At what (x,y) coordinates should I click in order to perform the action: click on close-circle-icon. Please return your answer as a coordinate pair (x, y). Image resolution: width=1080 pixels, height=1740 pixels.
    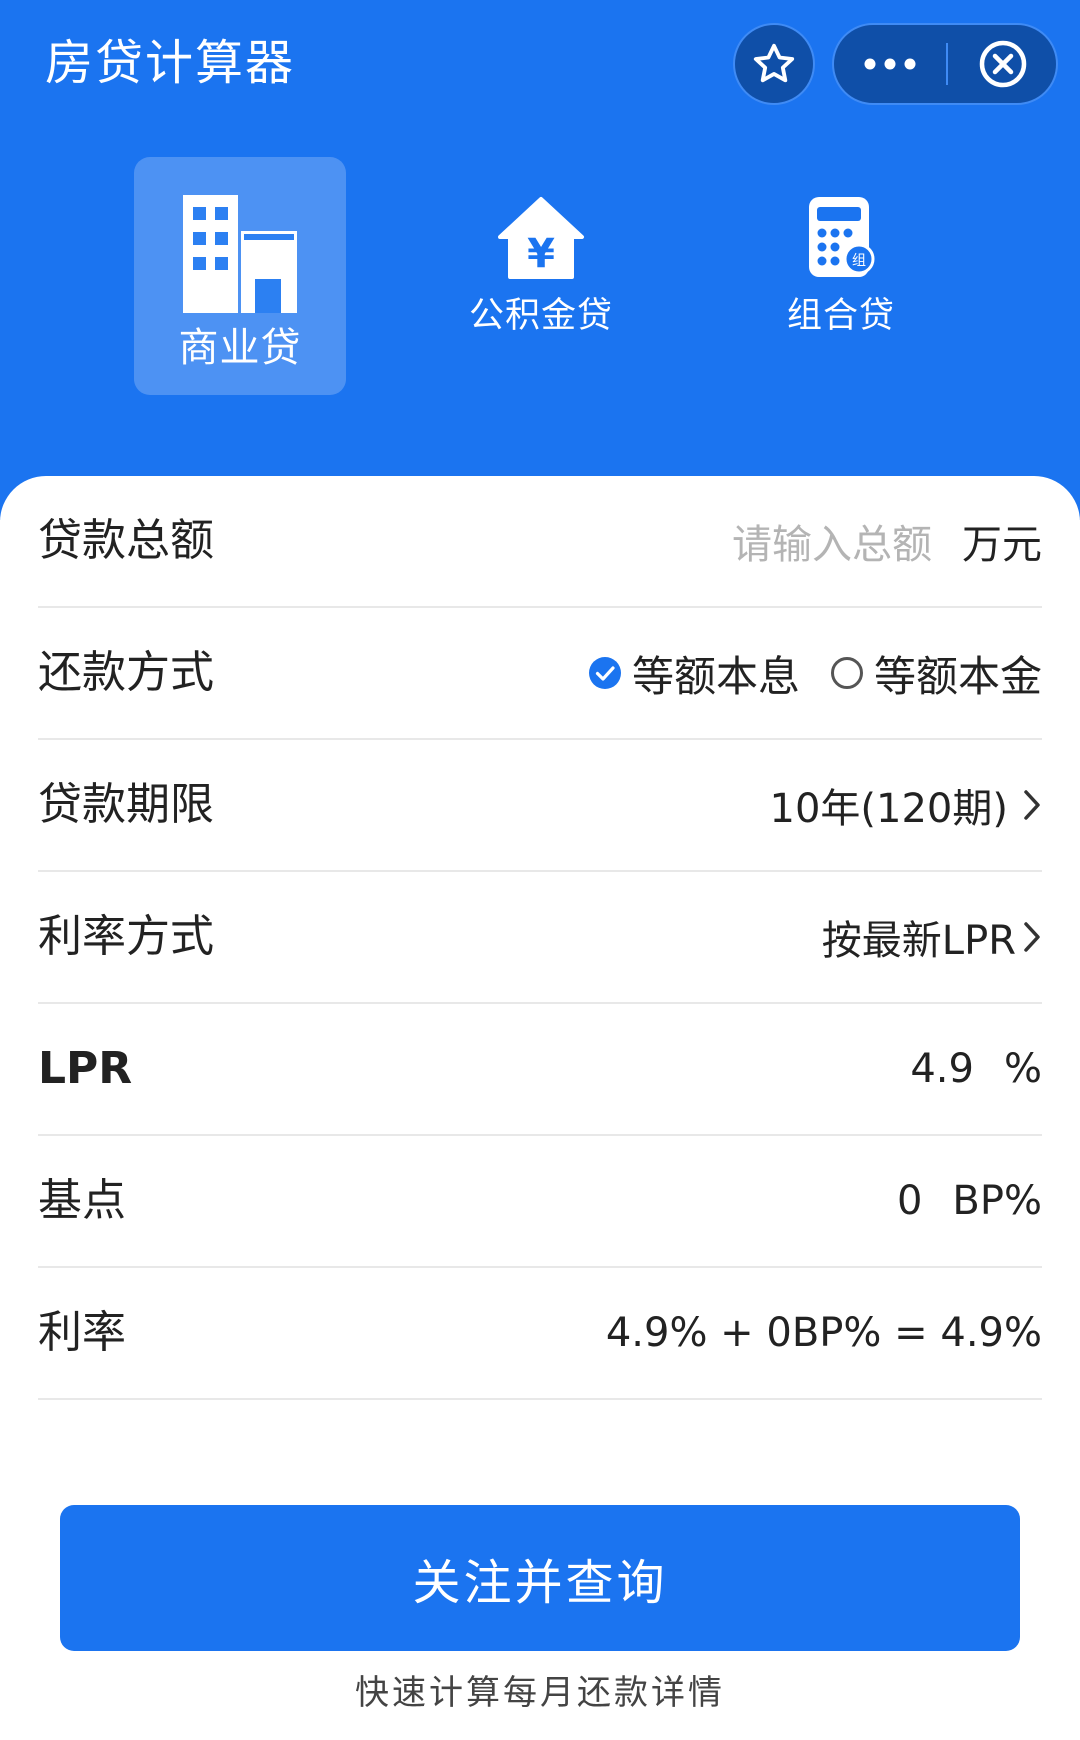
    Looking at the image, I should click on (1003, 64).